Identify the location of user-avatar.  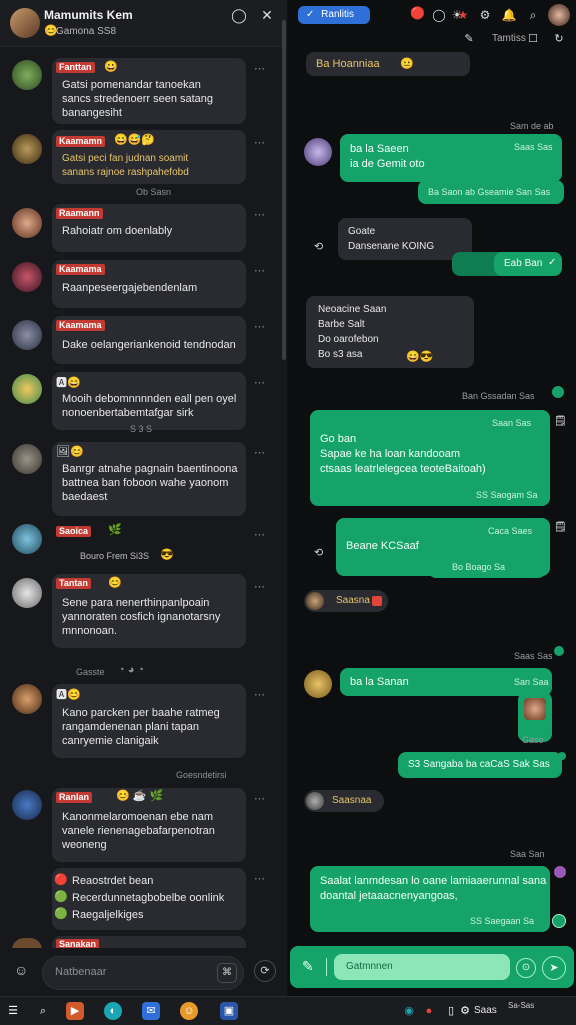
(559, 15).